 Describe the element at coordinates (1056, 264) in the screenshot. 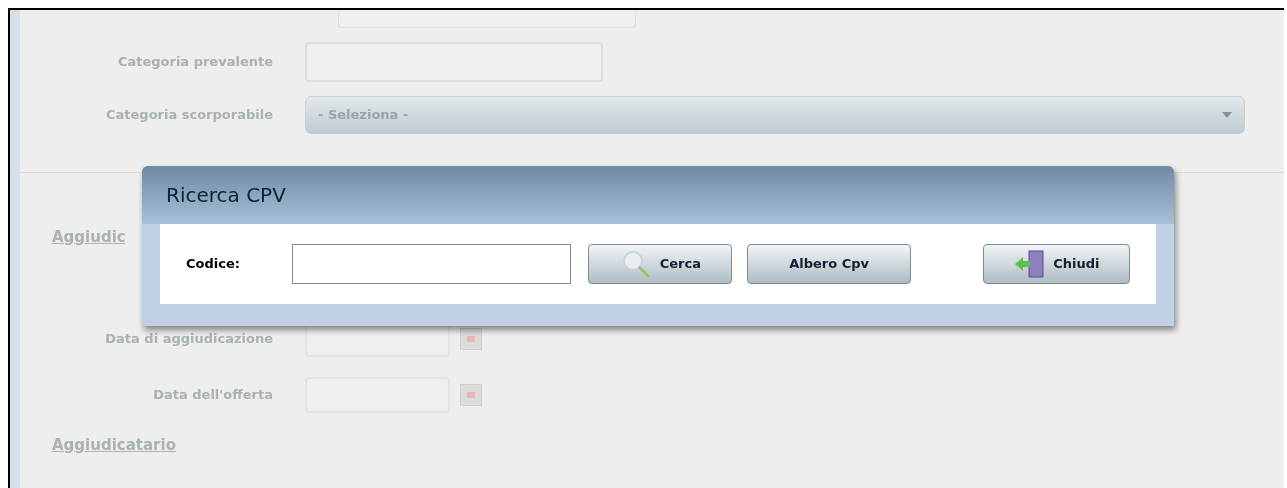

I see `close-button: Chiudi` at that location.